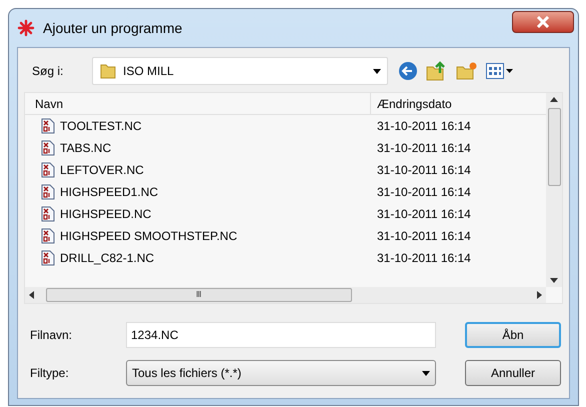  What do you see at coordinates (539, 295) in the screenshot?
I see `scroll-right-icon` at bounding box center [539, 295].